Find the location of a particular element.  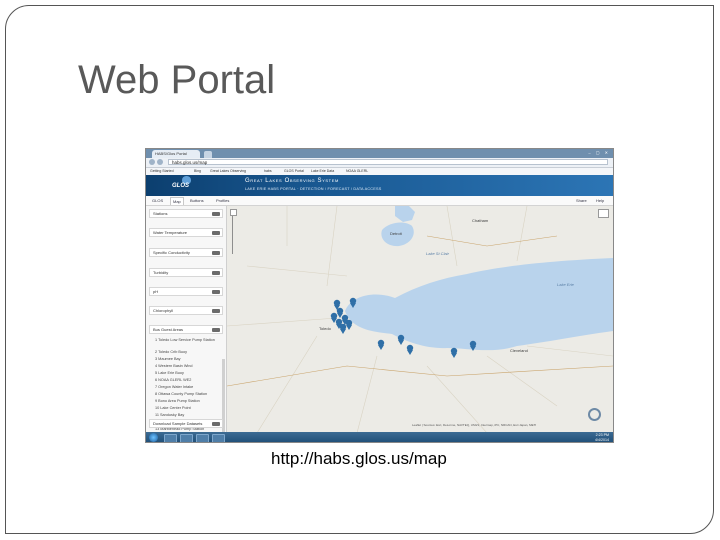

layer-label: Stations is located at coordinates (160, 213).